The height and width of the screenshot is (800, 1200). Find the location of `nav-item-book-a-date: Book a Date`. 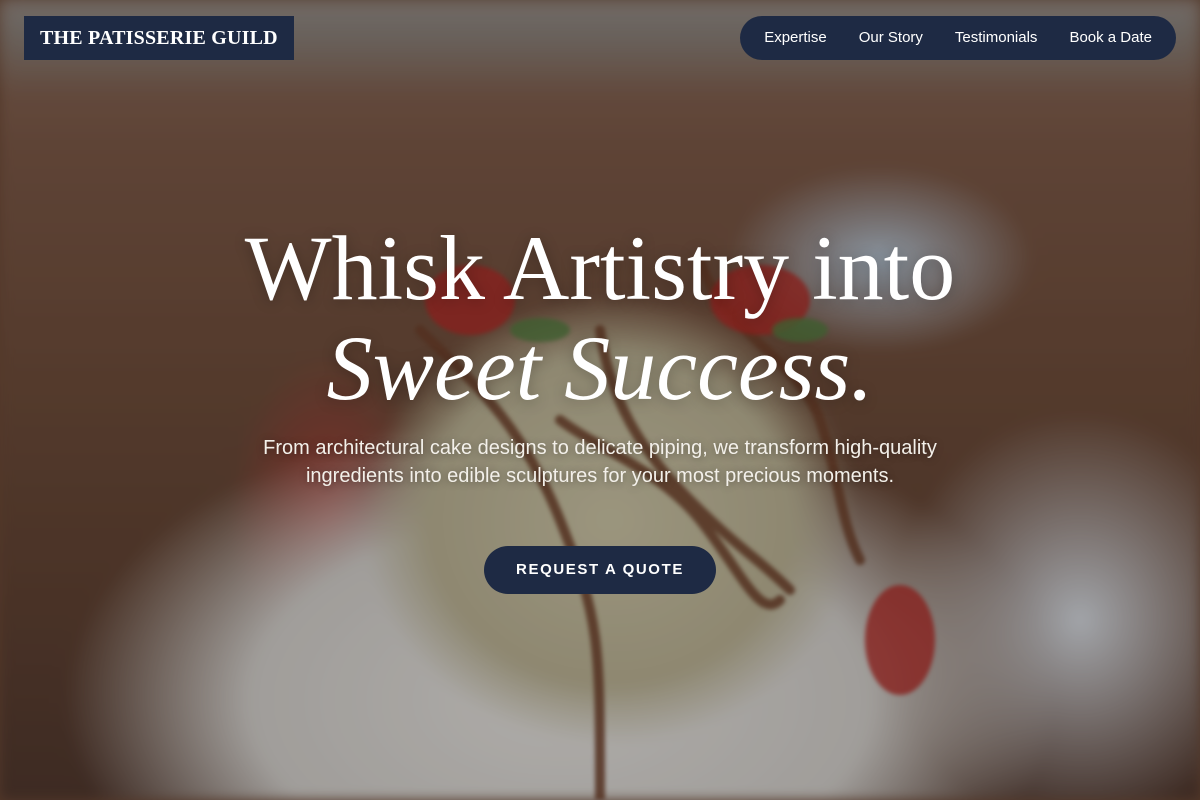

nav-item-book-a-date: Book a Date is located at coordinates (1110, 38).